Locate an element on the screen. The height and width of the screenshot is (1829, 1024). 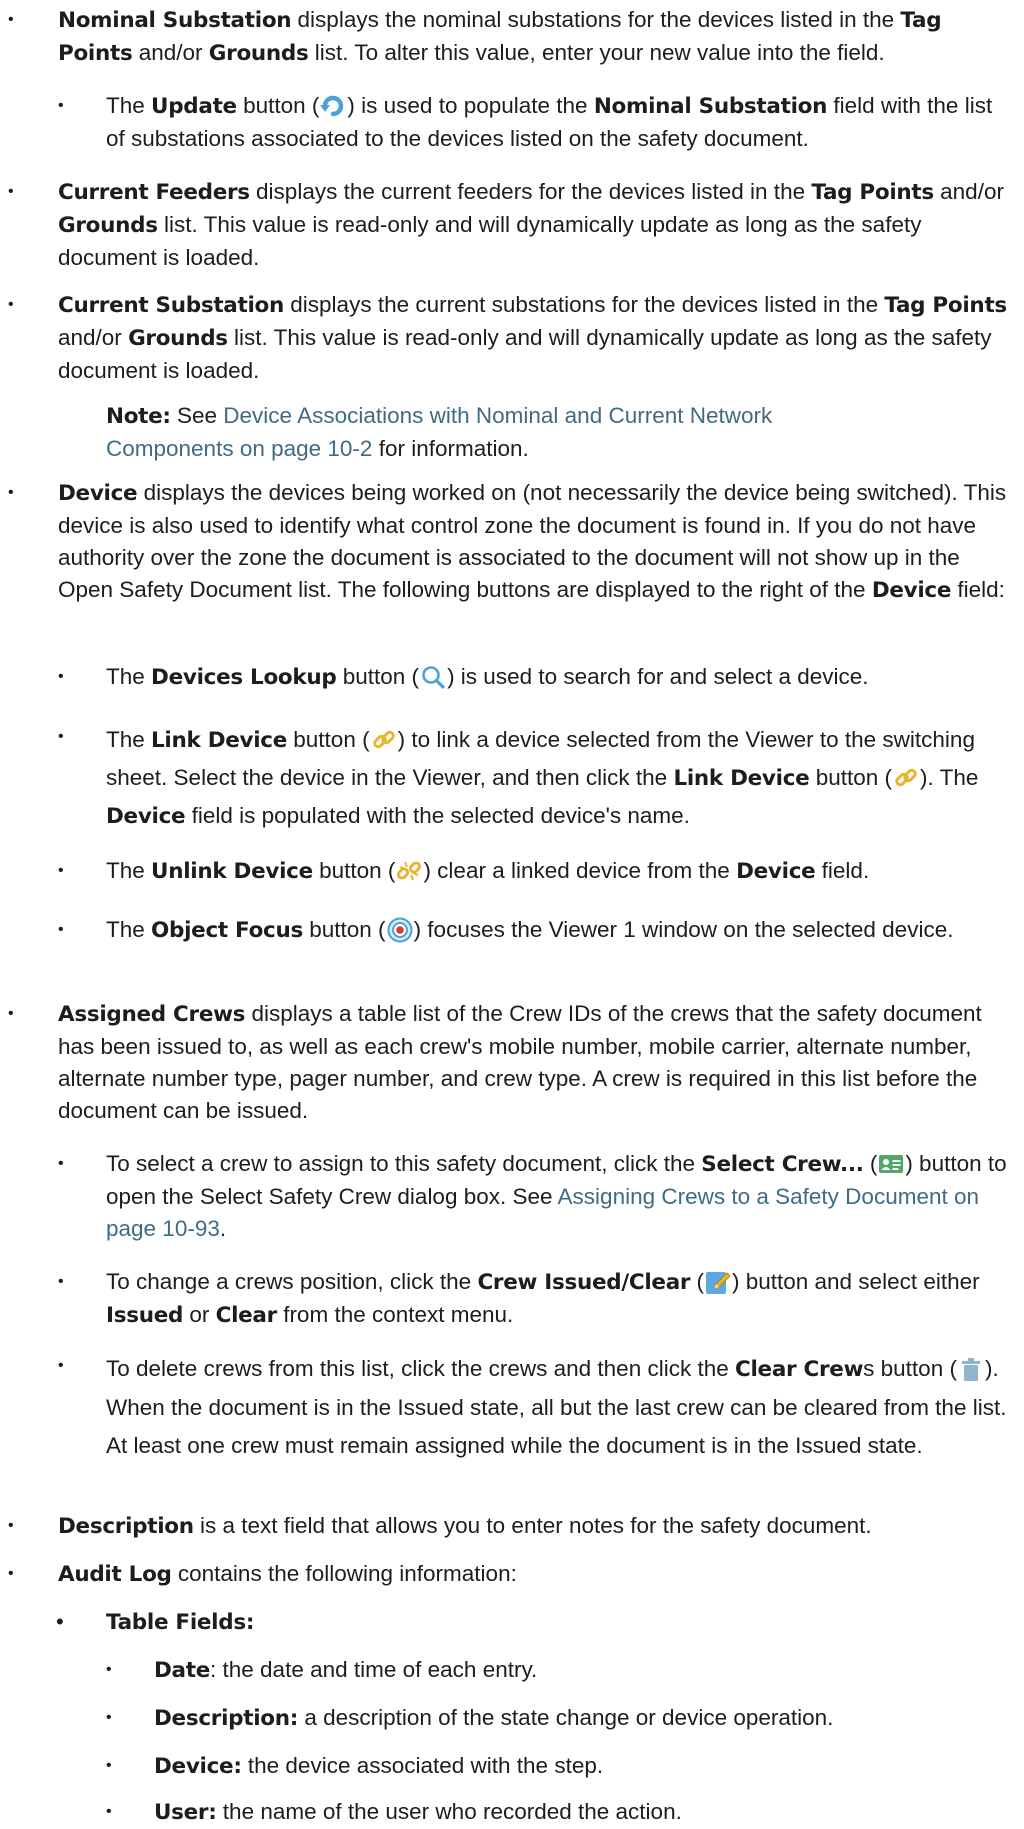
text: ). The is located at coordinates (949, 777).